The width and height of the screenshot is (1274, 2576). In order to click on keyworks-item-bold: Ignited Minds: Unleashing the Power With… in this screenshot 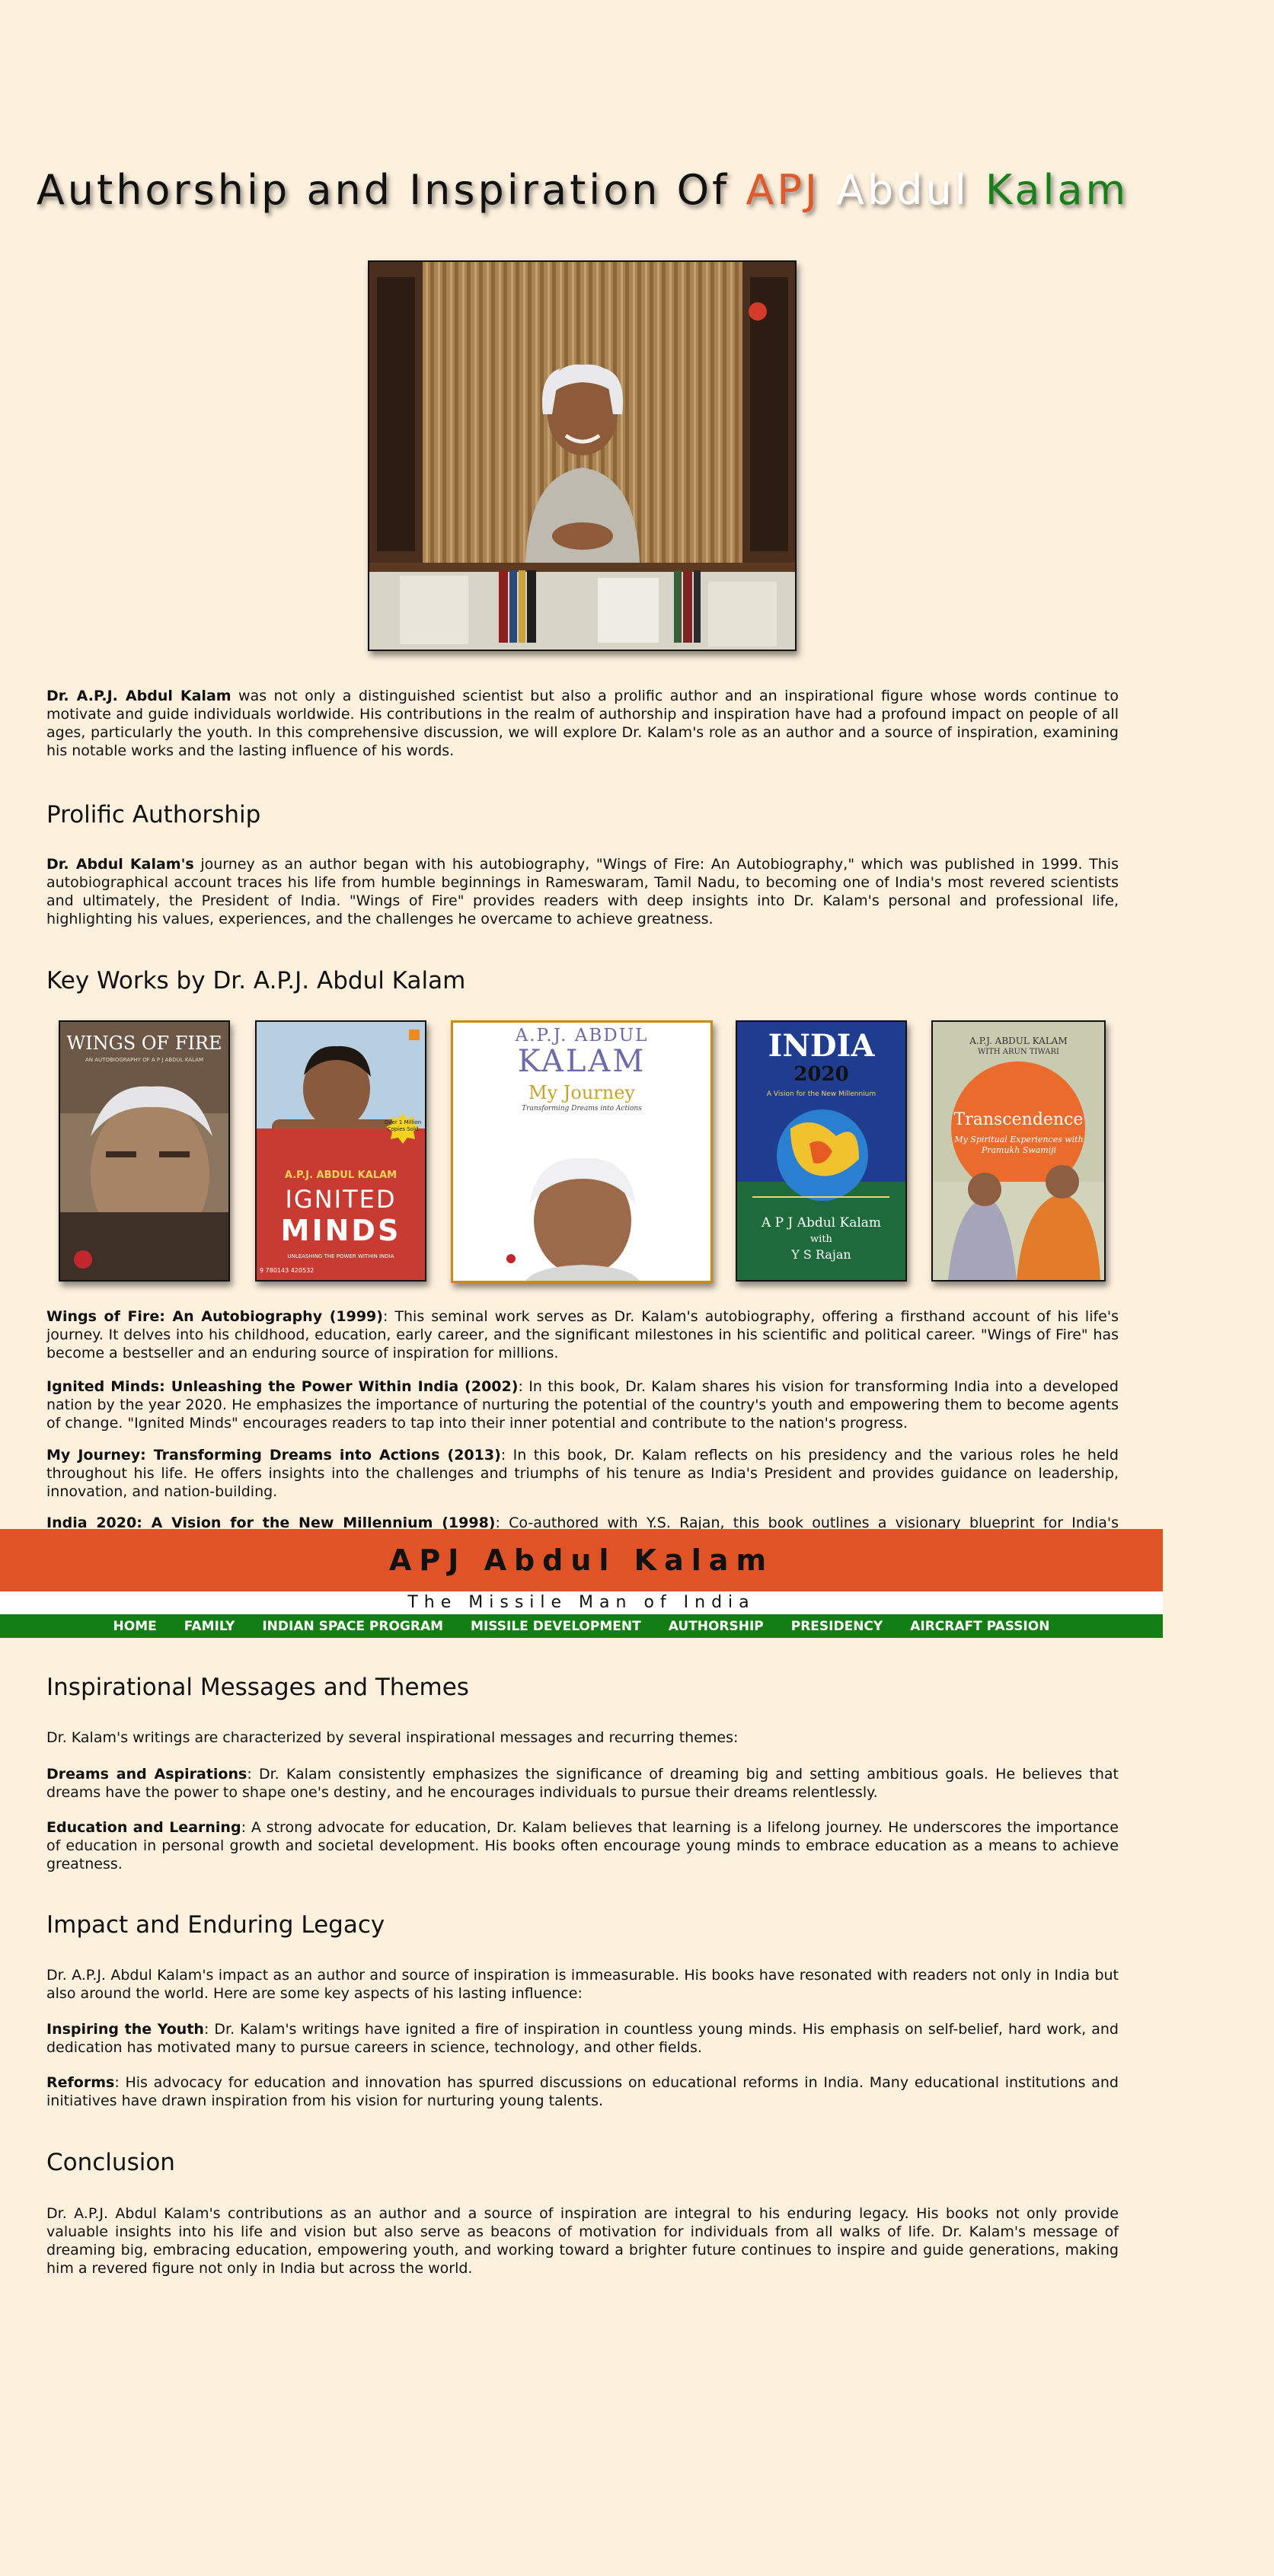, I will do `click(282, 1386)`.